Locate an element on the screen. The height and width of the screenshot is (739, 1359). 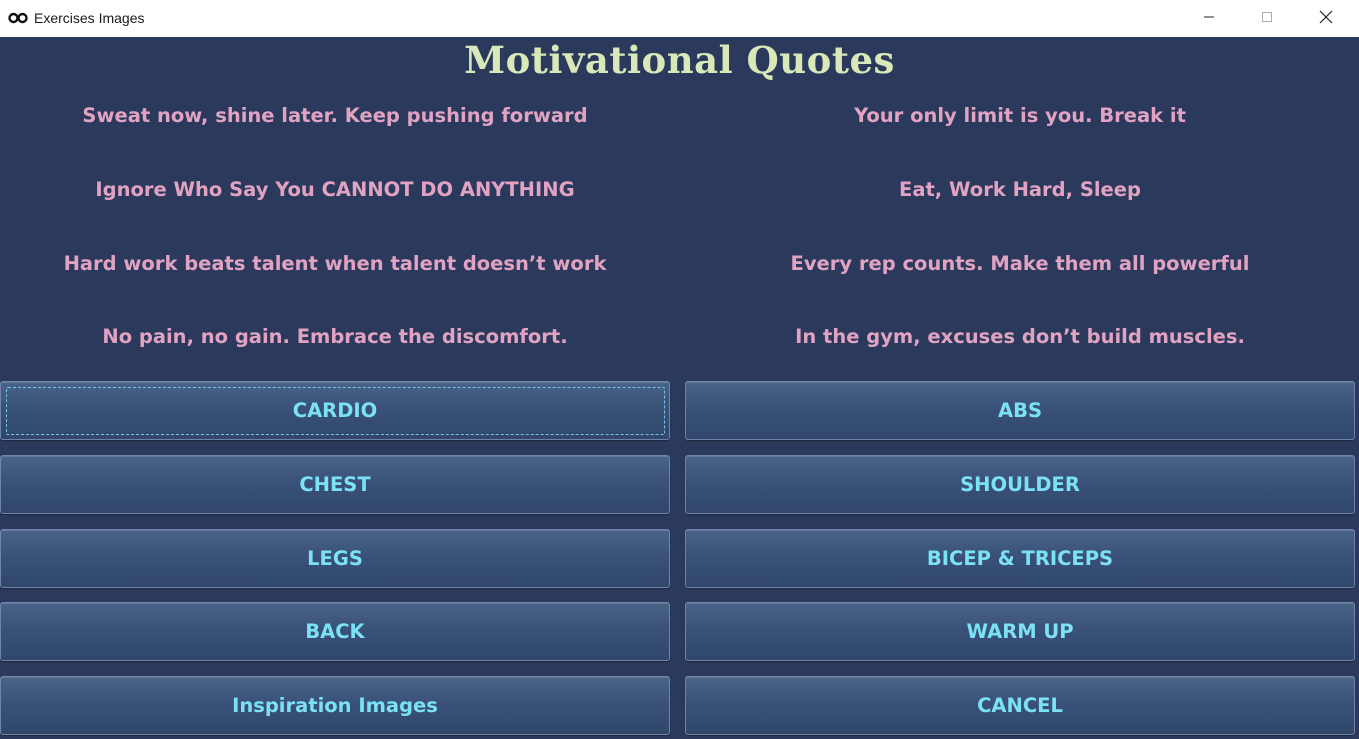
shoulder-button-label: SHOULDER is located at coordinates (1020, 484).